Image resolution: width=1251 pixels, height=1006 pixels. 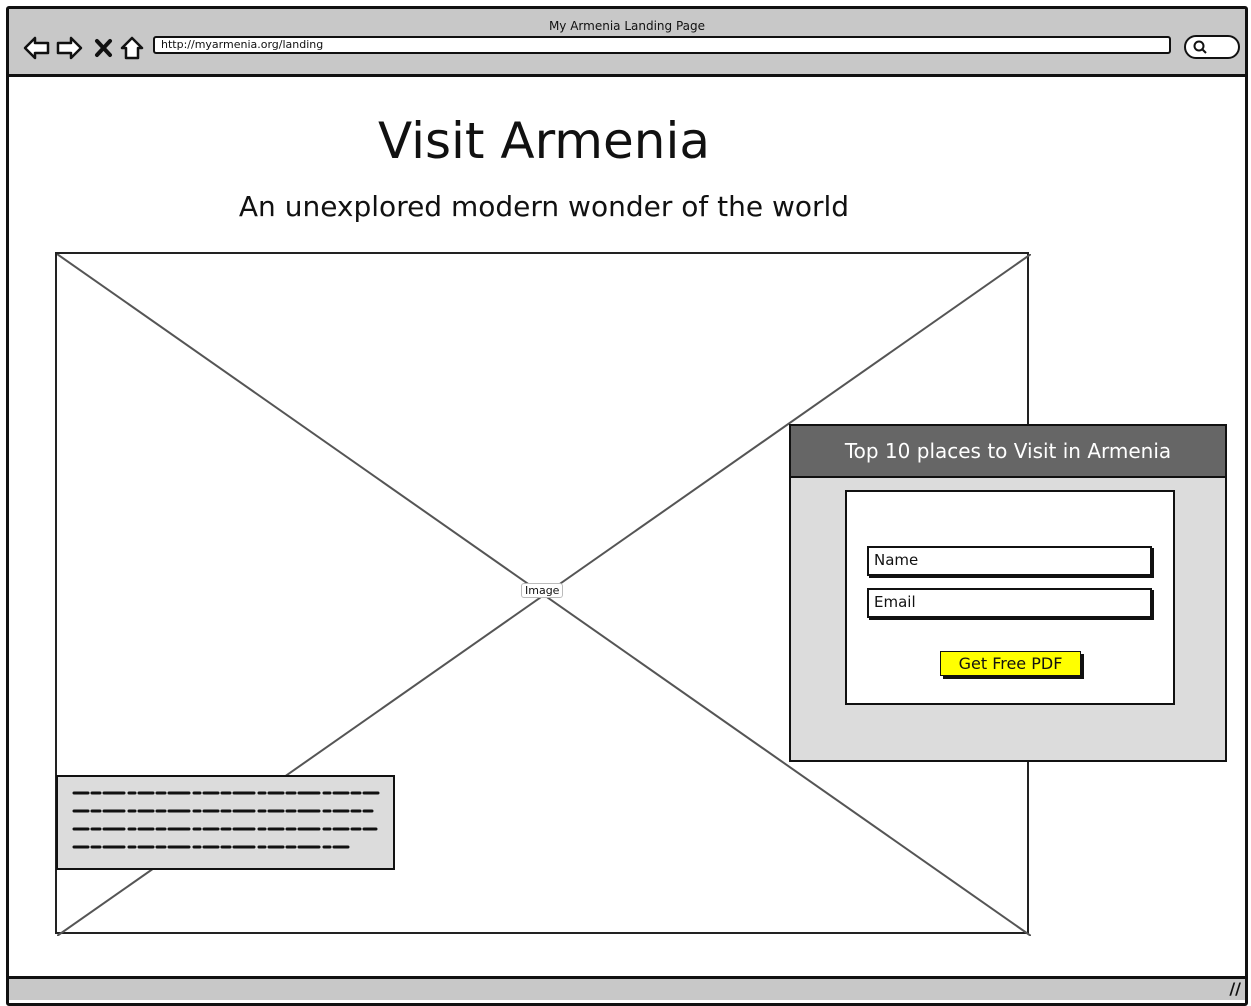 I want to click on resize-grip-icon: //, so click(x=1235, y=988).